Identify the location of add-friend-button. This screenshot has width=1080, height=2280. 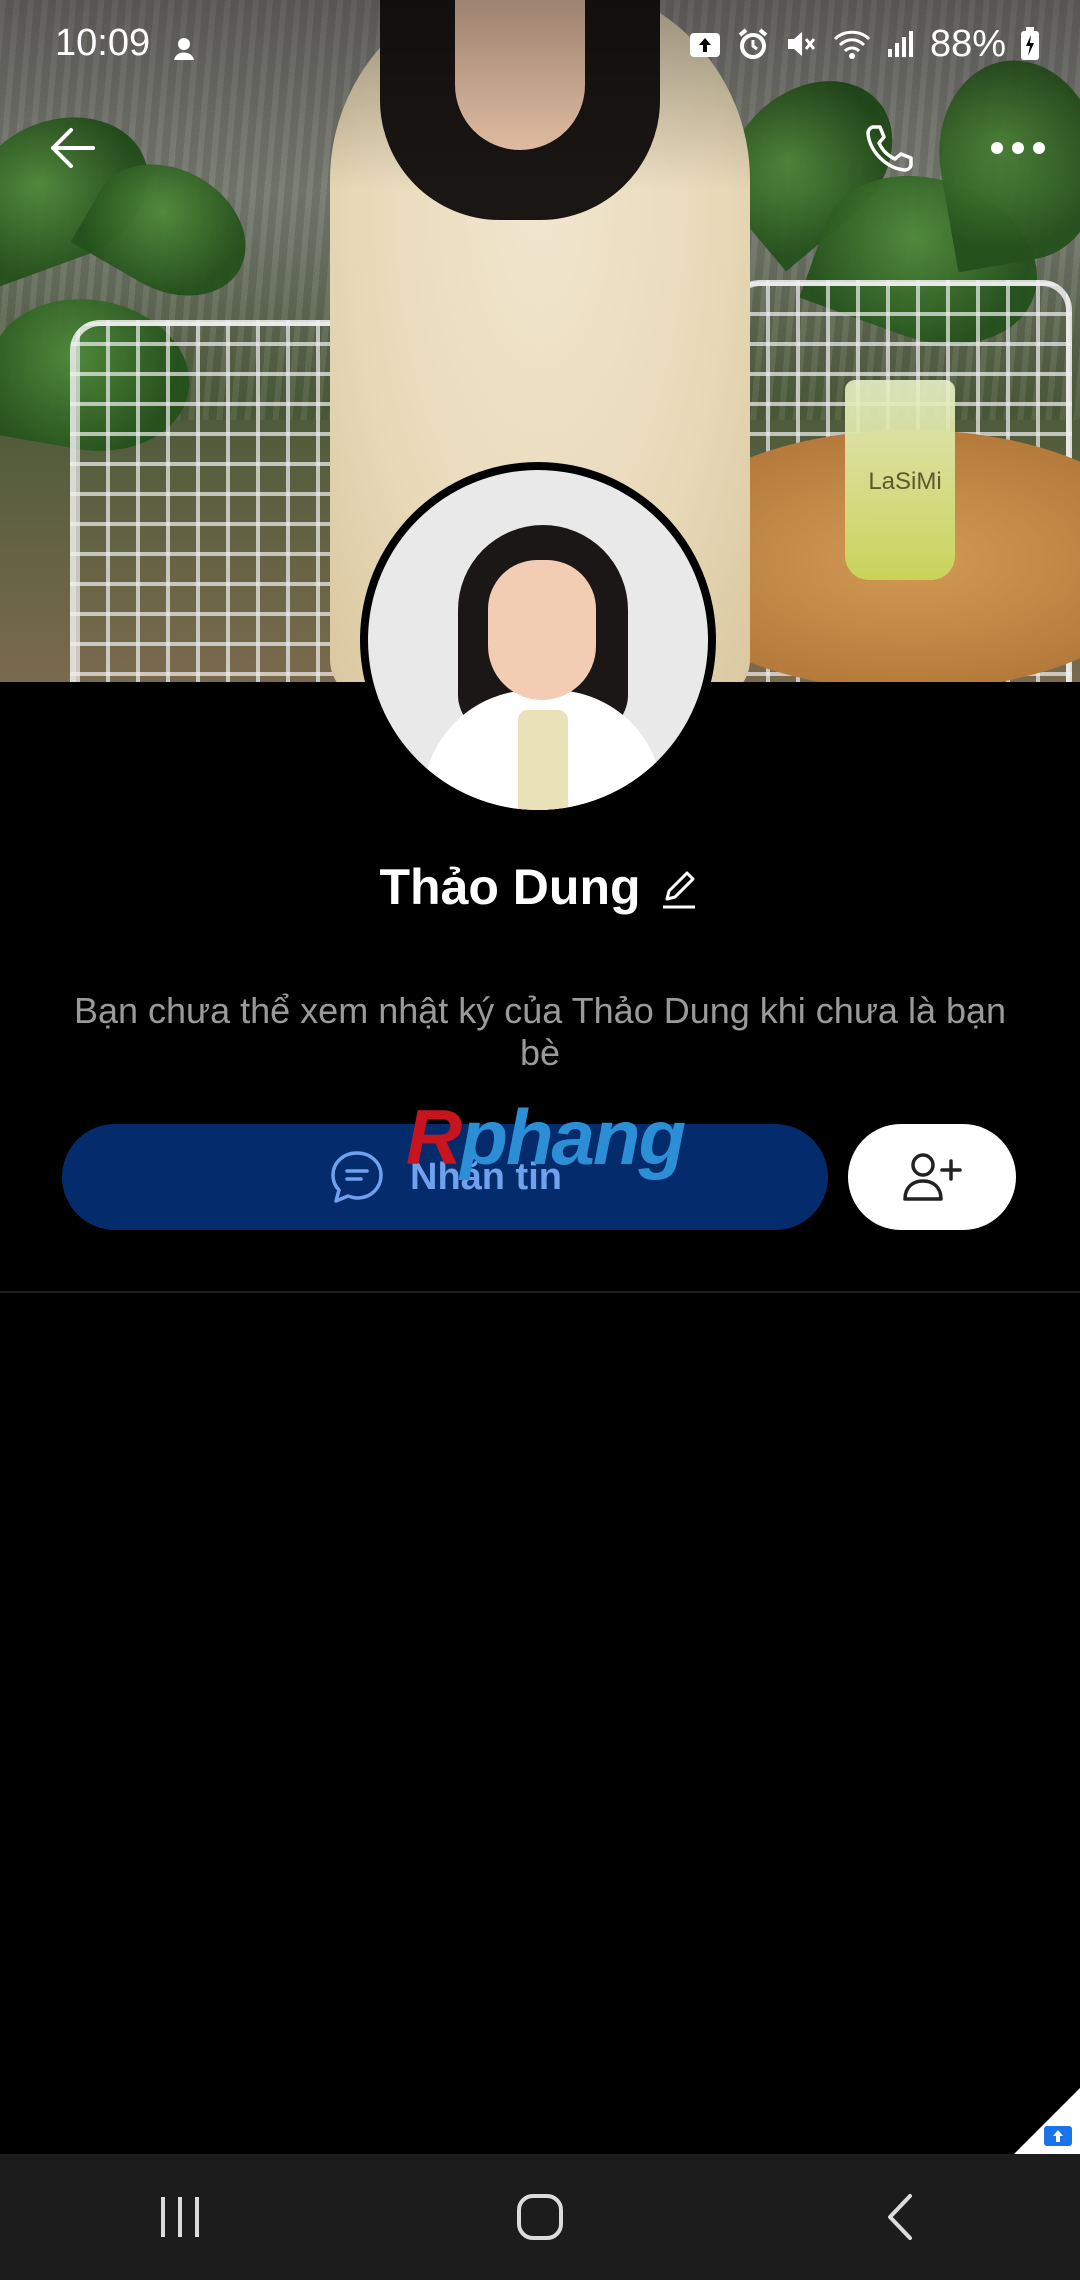
(932, 1177).